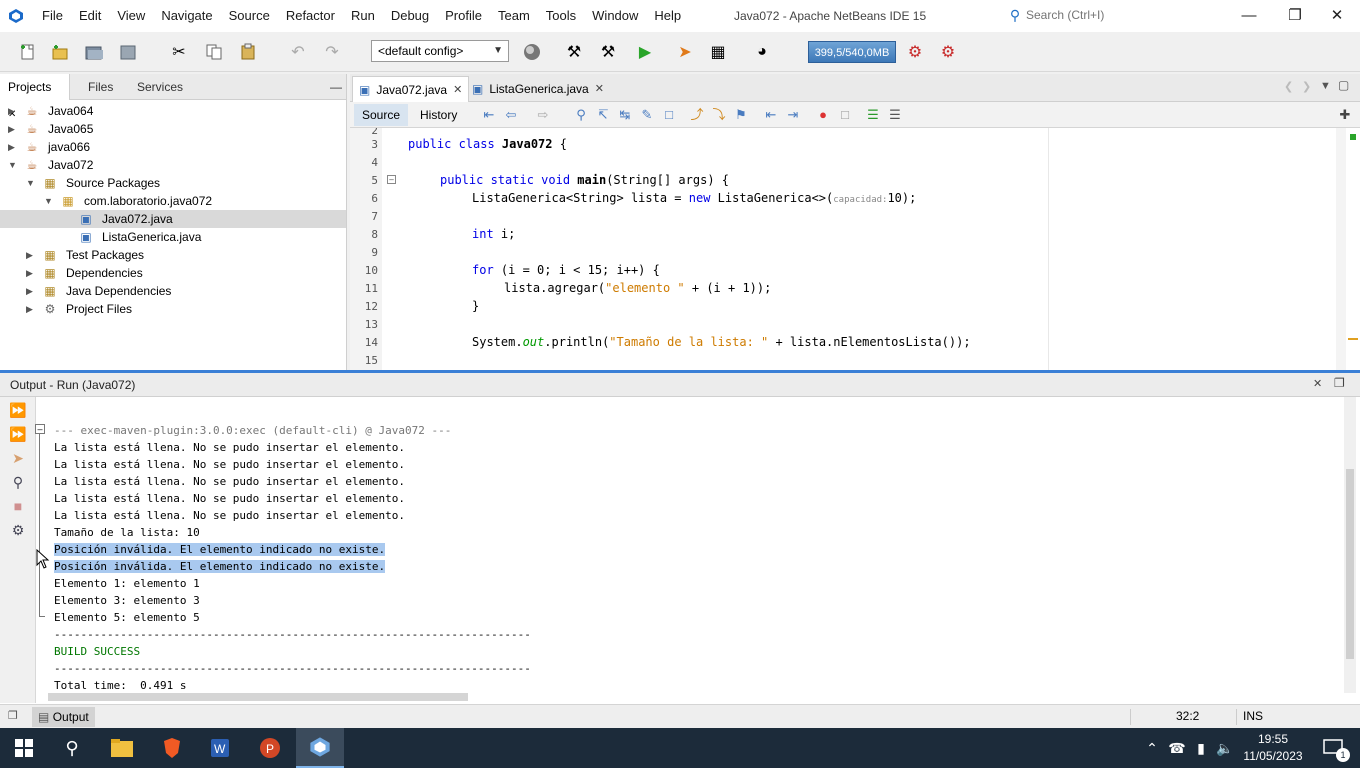 This screenshot has width=1360, height=768. I want to click on stop-macro-icon: □, so click(845, 115).